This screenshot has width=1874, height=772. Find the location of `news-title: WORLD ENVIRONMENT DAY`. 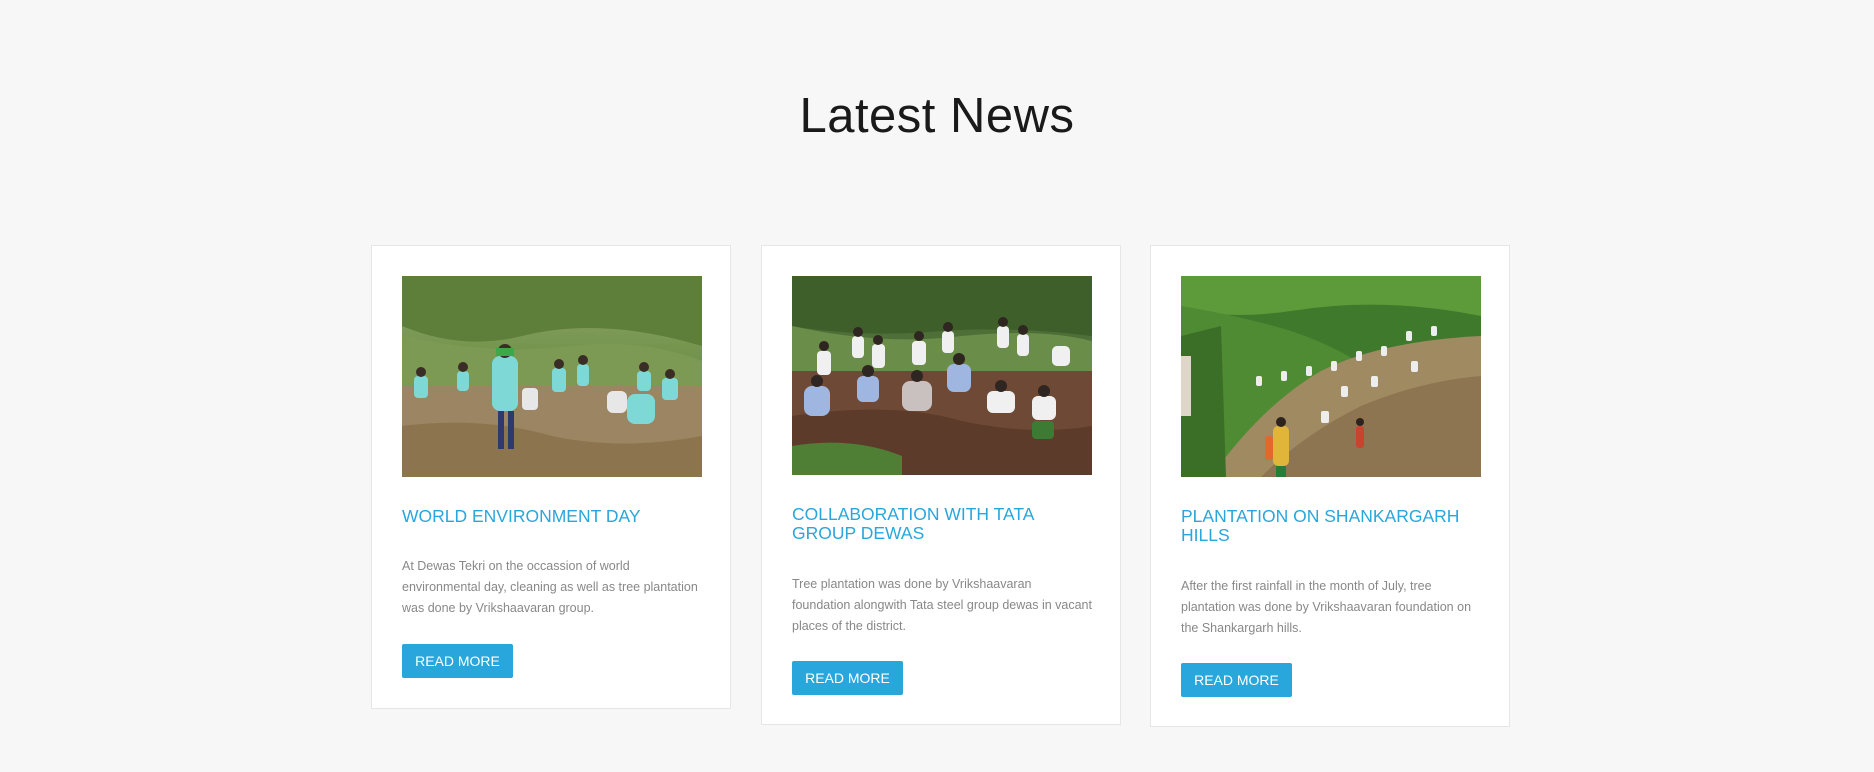

news-title: WORLD ENVIRONMENT DAY is located at coordinates (552, 516).